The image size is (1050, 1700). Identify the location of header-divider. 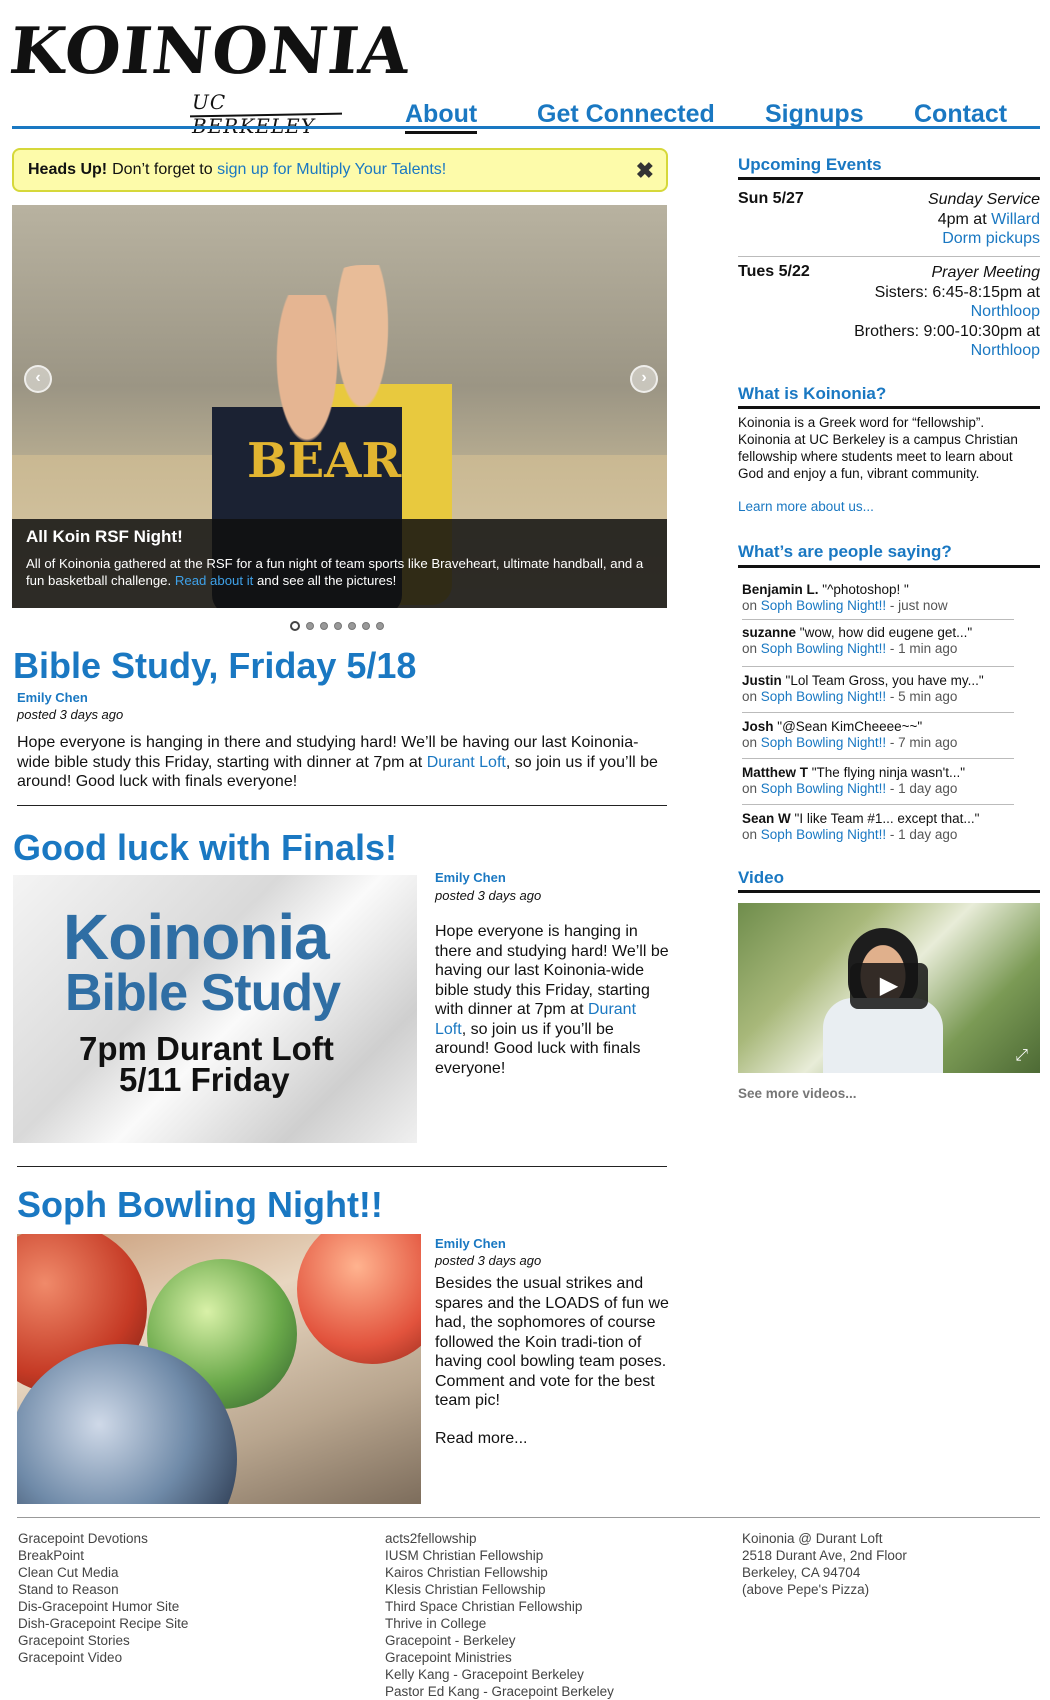
(526, 127).